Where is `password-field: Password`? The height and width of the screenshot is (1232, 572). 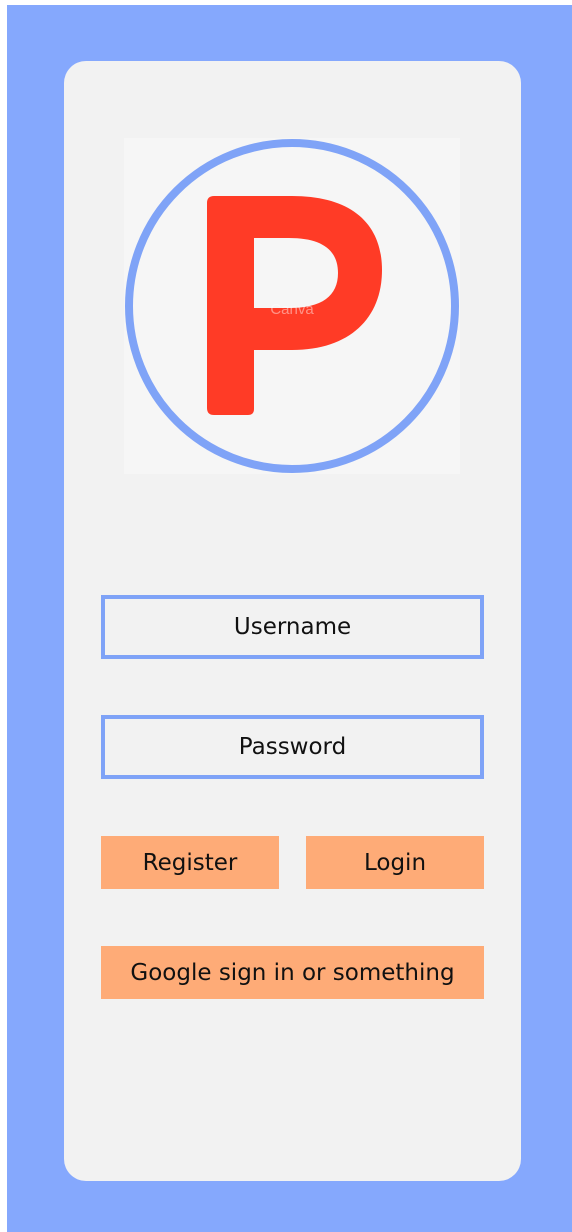
password-field: Password is located at coordinates (292, 747).